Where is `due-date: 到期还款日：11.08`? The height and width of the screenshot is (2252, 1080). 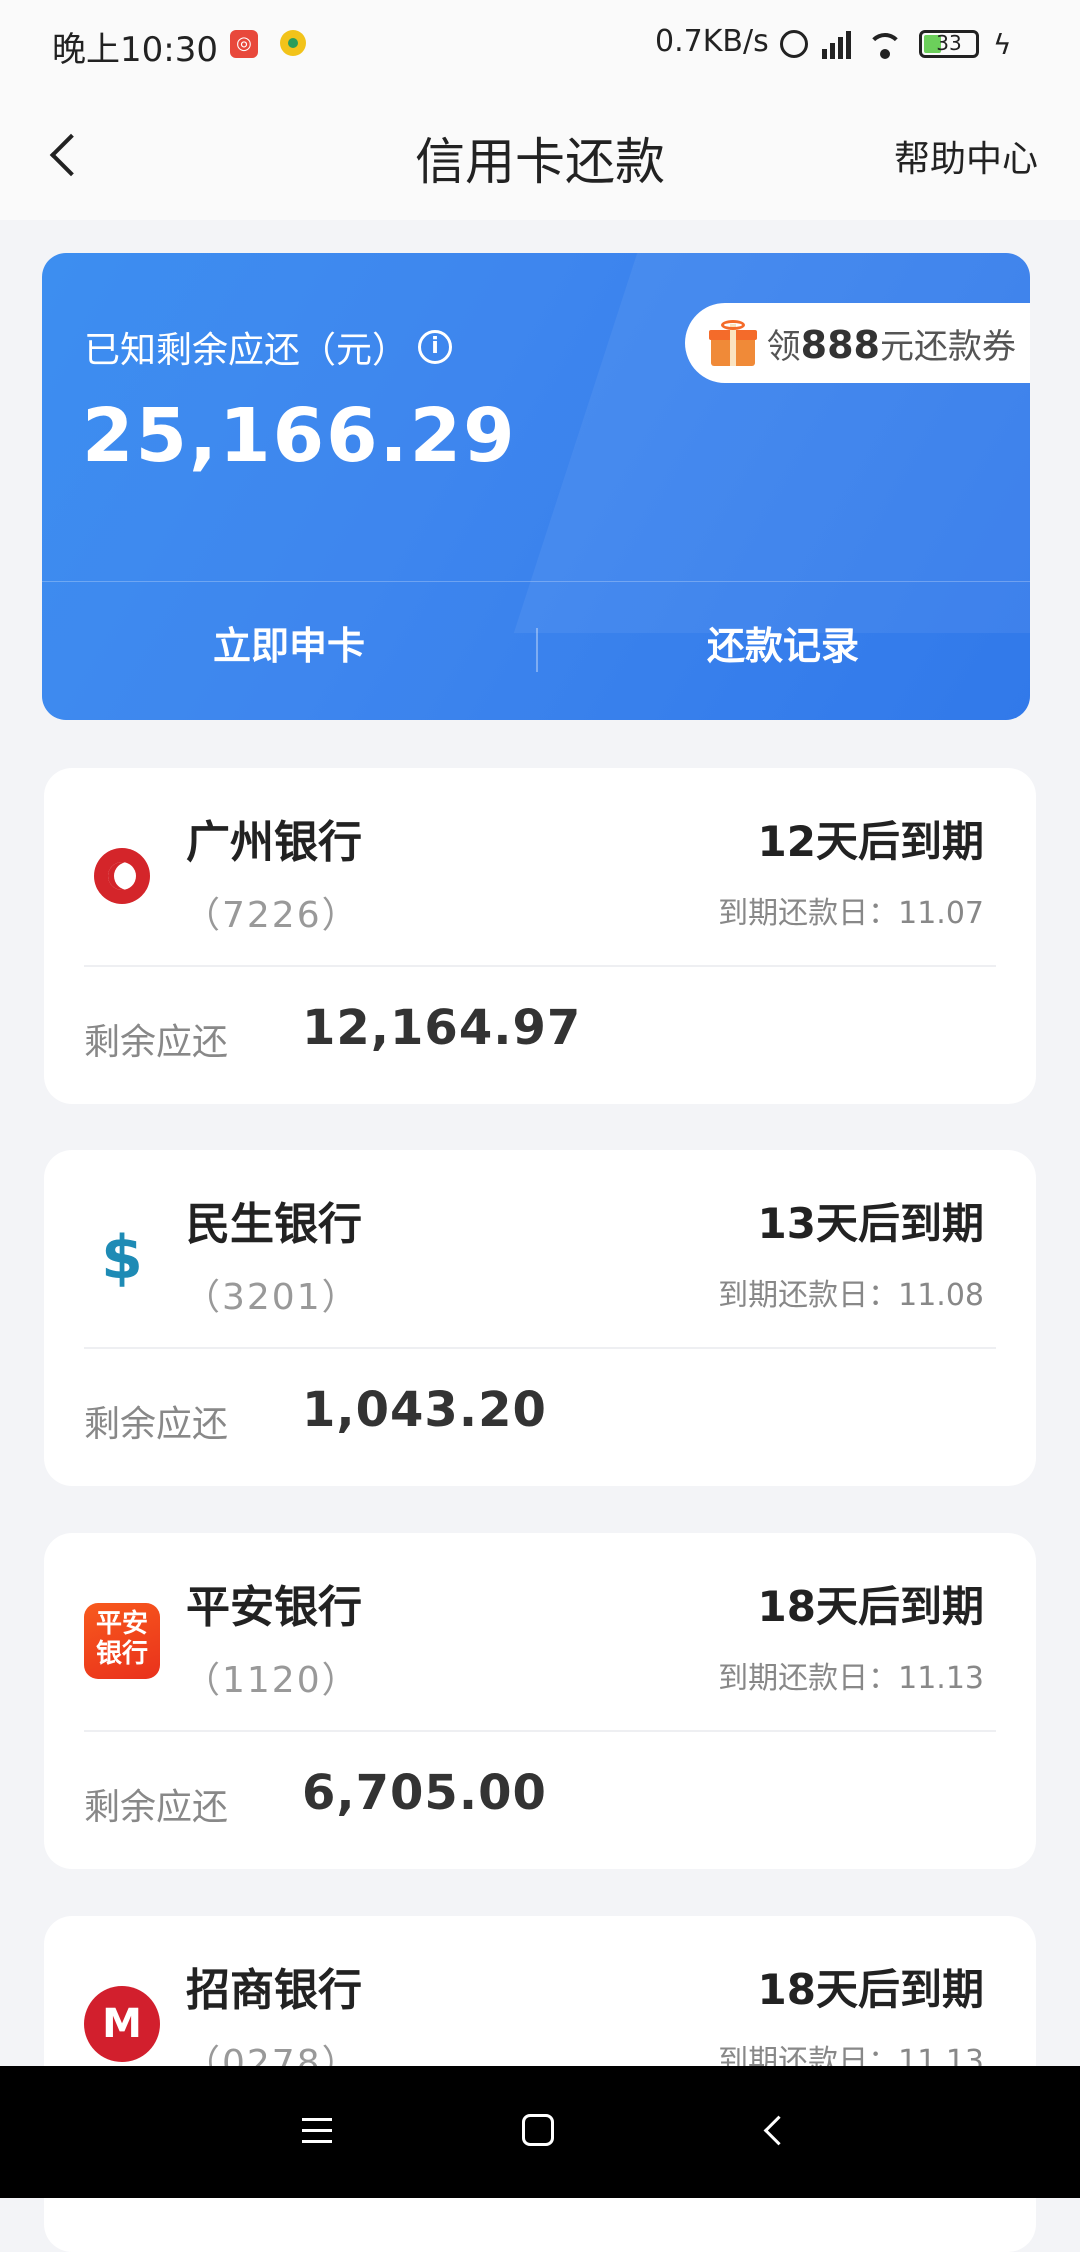 due-date: 到期还款日：11.08 is located at coordinates (851, 1295).